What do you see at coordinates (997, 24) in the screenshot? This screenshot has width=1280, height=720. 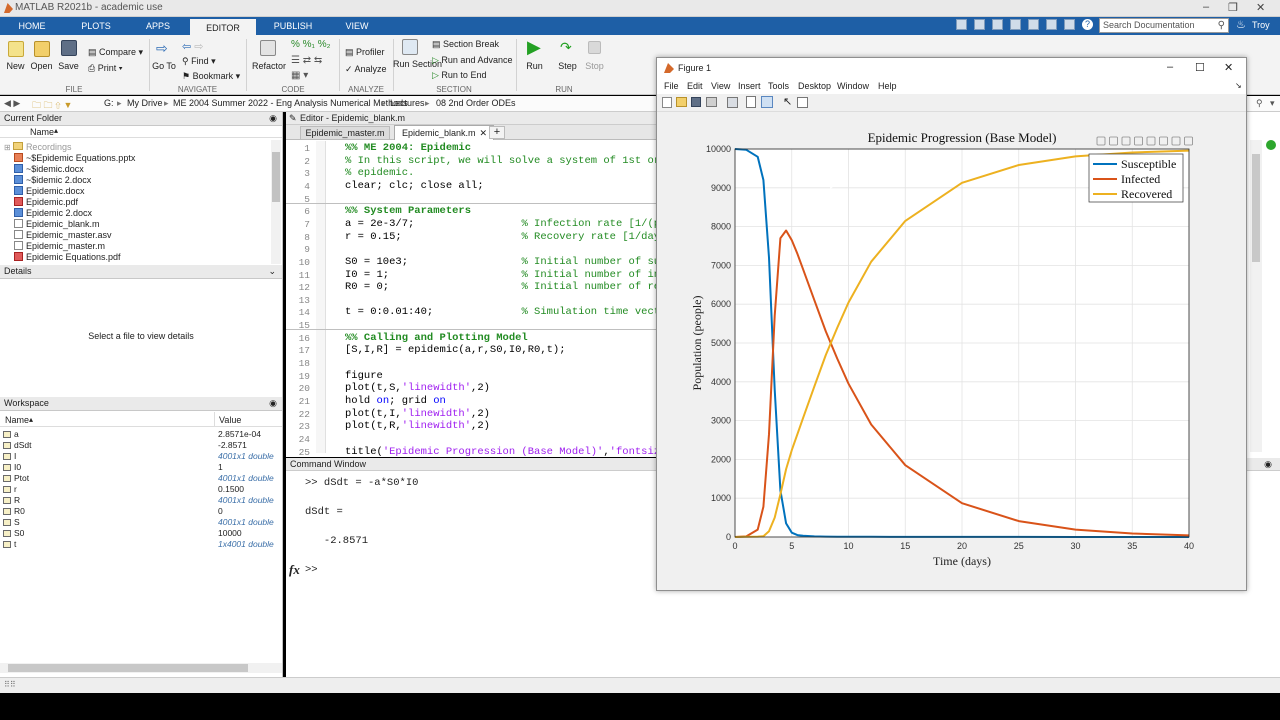 I see `copy-icon` at bounding box center [997, 24].